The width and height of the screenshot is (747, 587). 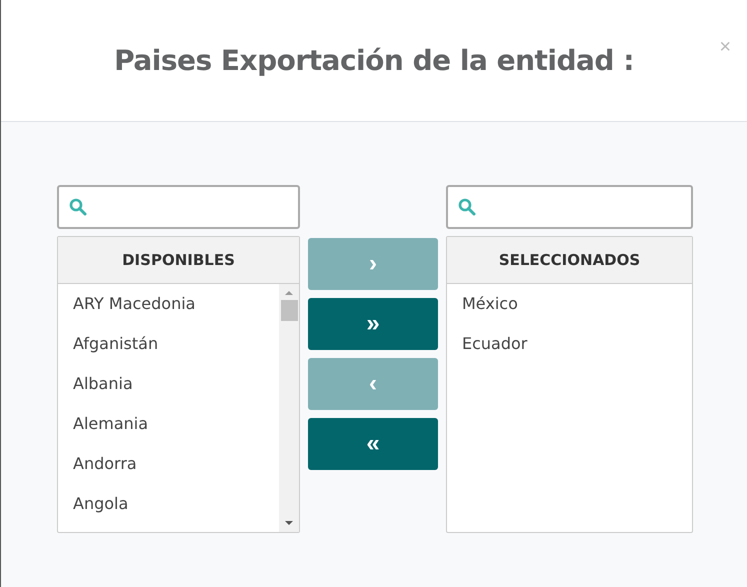 I want to click on list-item: Andorra, so click(x=168, y=469).